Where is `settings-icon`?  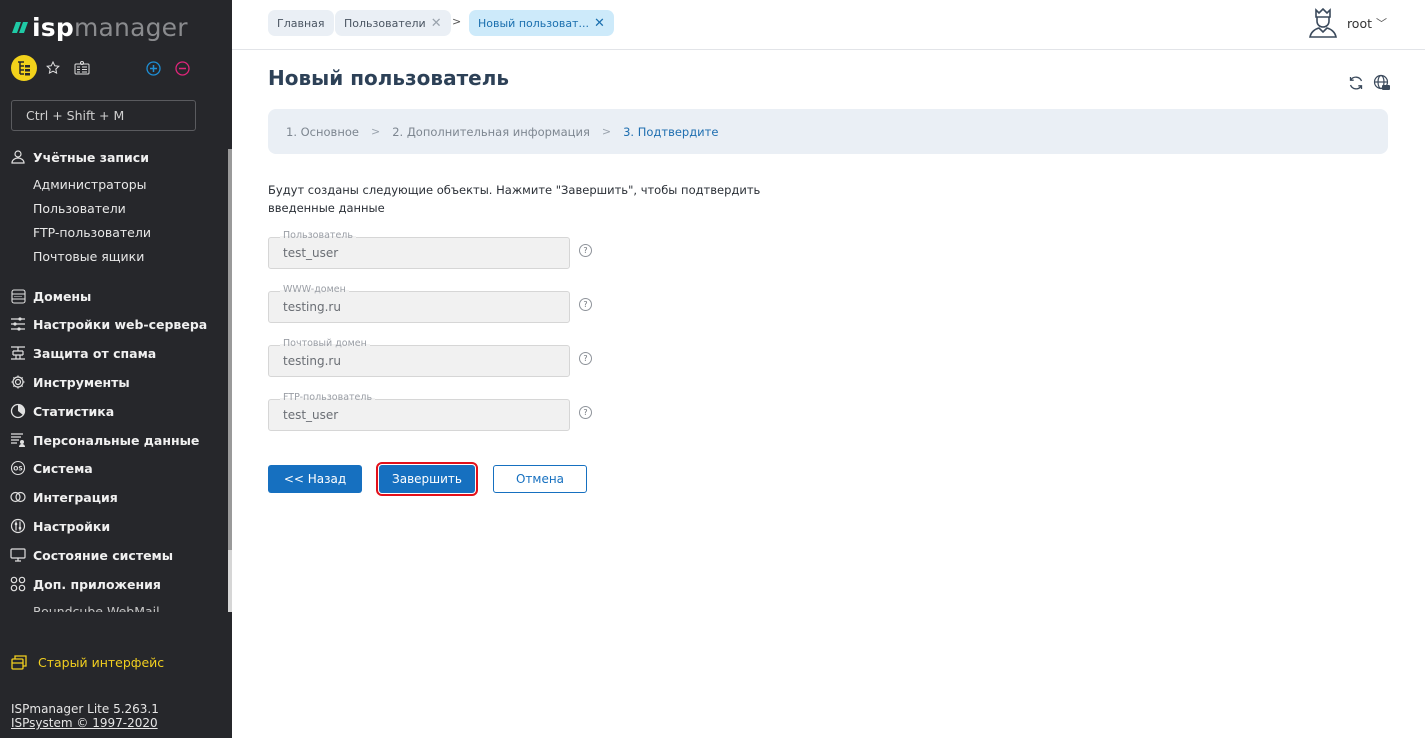 settings-icon is located at coordinates (18, 526).